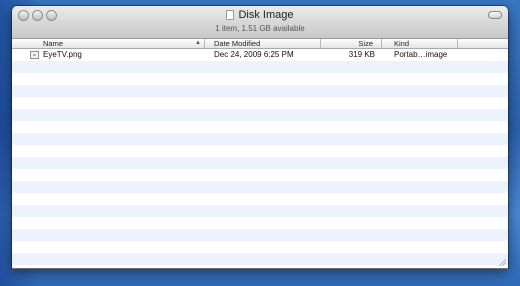 This screenshot has width=520, height=286. I want to click on column-header: Name ▲ Date Modified Size Kind, so click(260, 44).